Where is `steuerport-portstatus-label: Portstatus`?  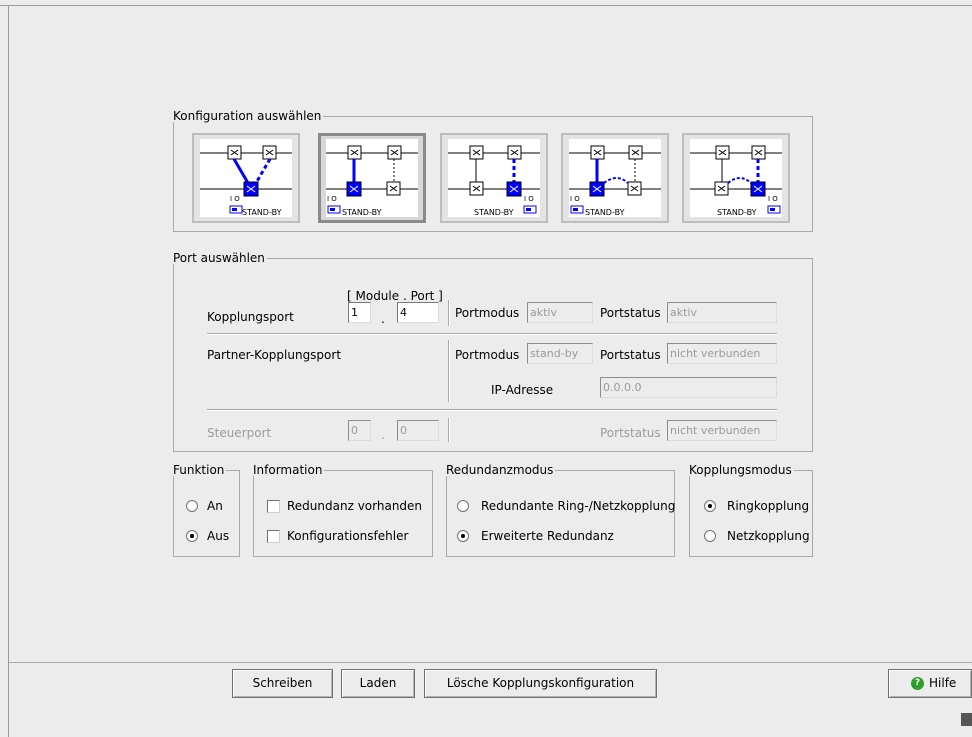
steuerport-portstatus-label: Portstatus is located at coordinates (630, 433).